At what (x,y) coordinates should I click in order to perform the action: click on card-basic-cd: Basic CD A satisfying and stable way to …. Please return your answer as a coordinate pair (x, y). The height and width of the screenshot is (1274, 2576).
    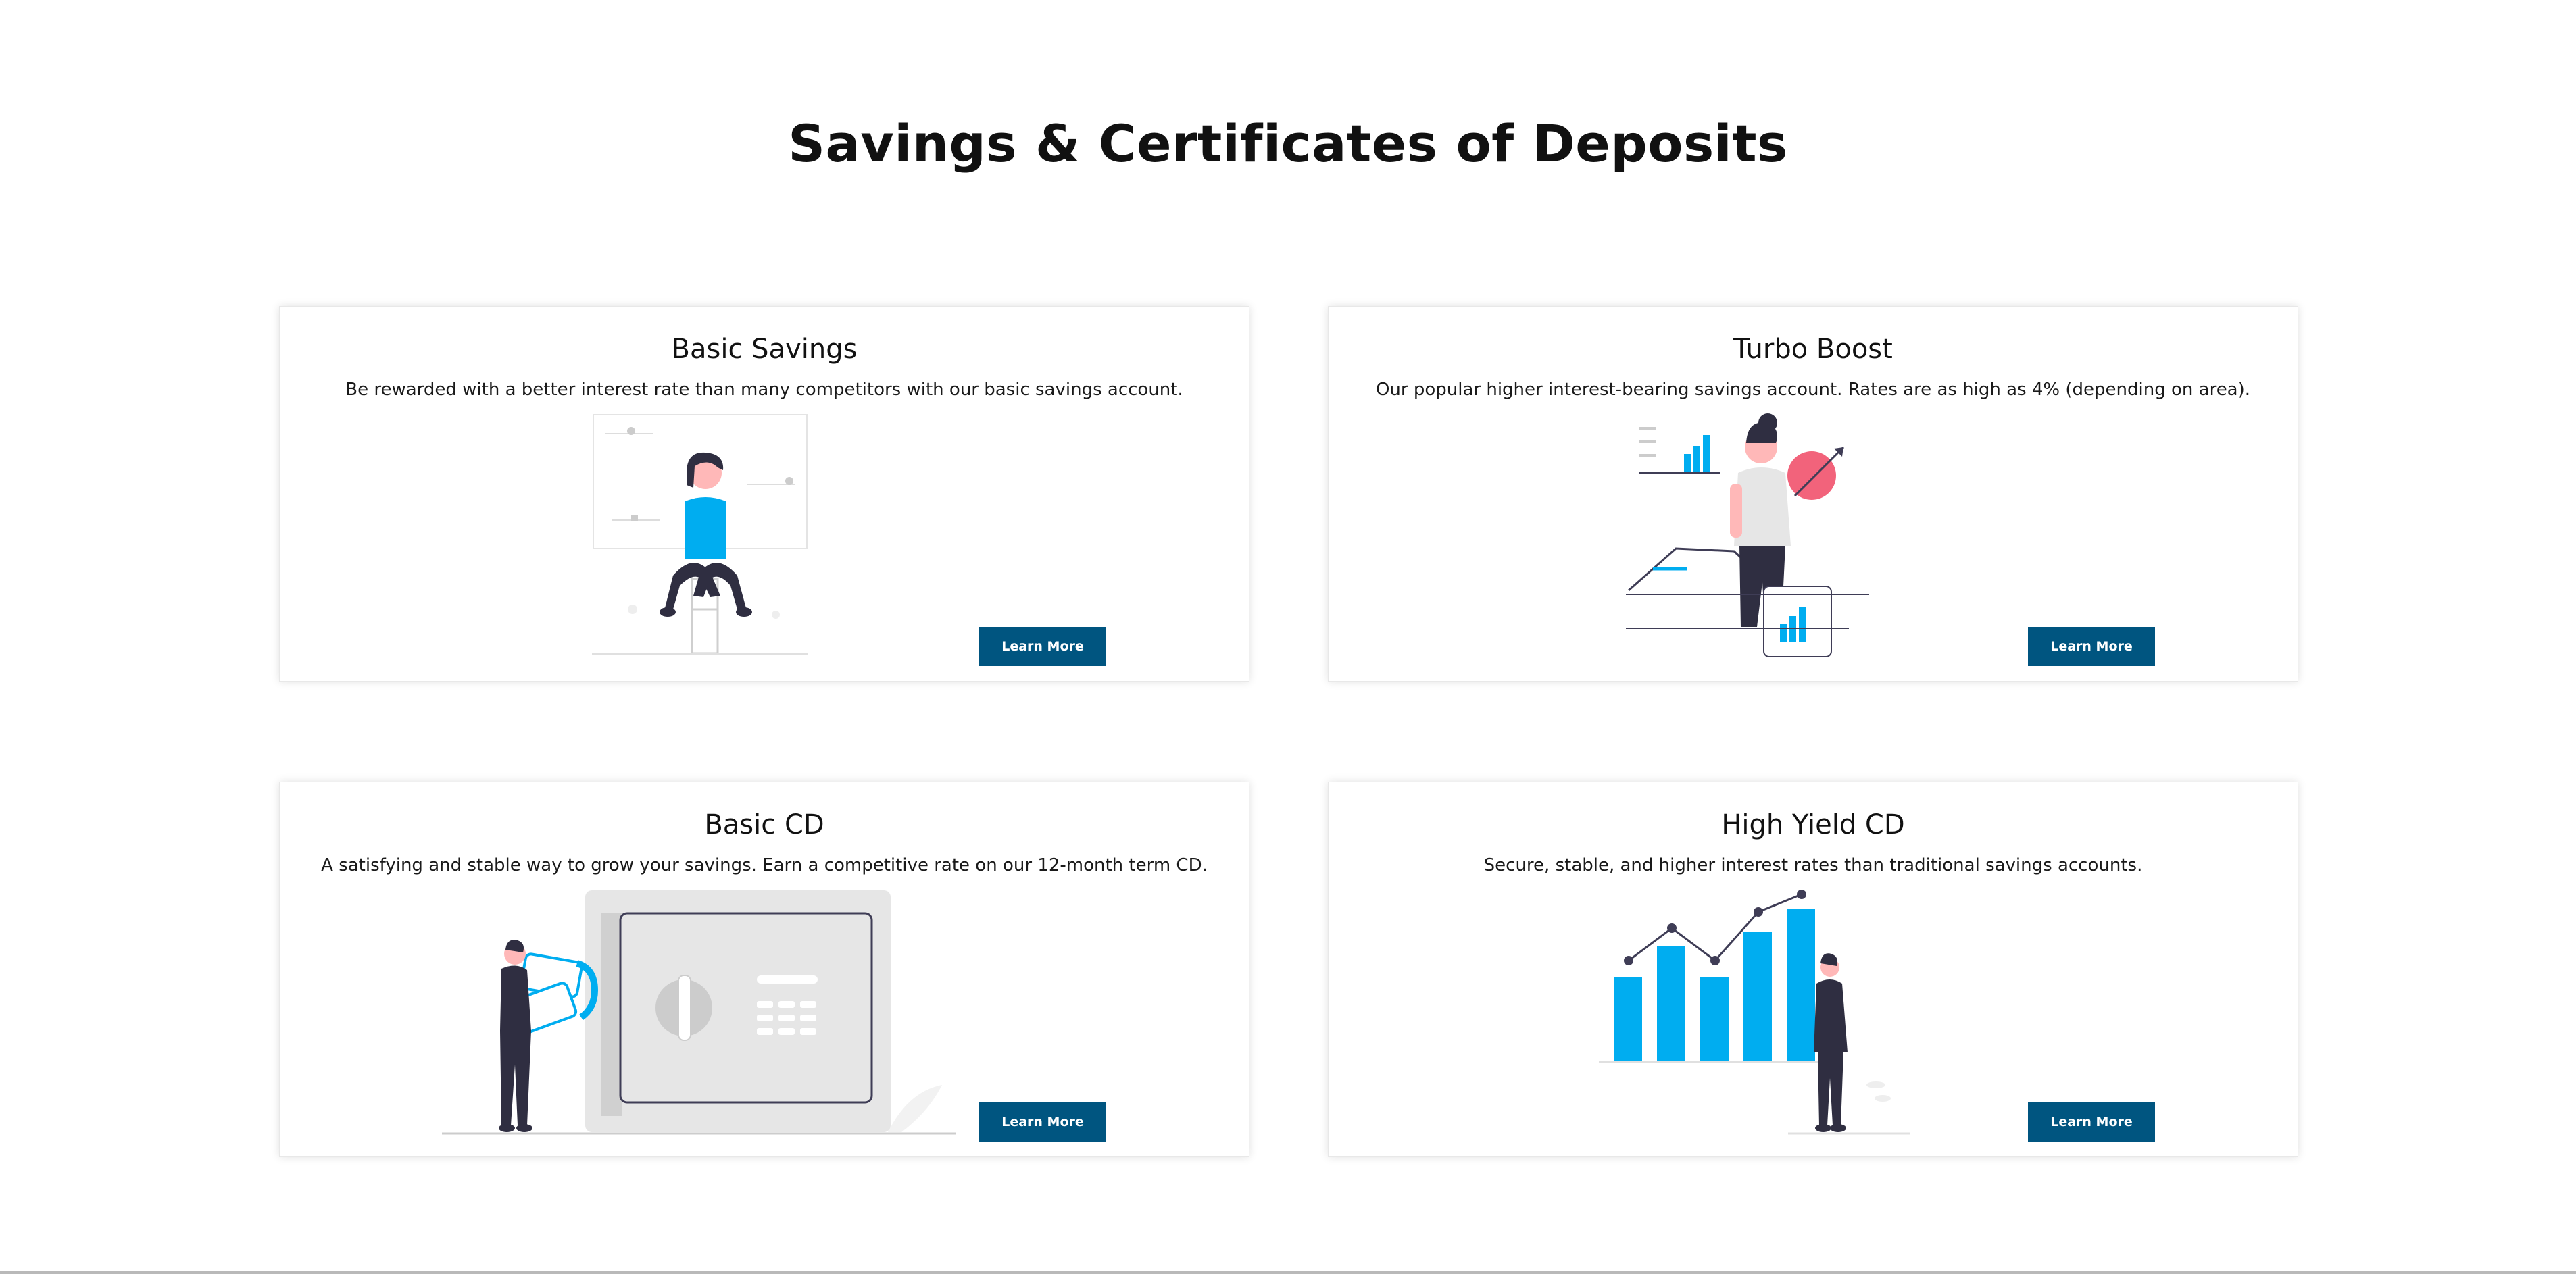
    Looking at the image, I should click on (764, 969).